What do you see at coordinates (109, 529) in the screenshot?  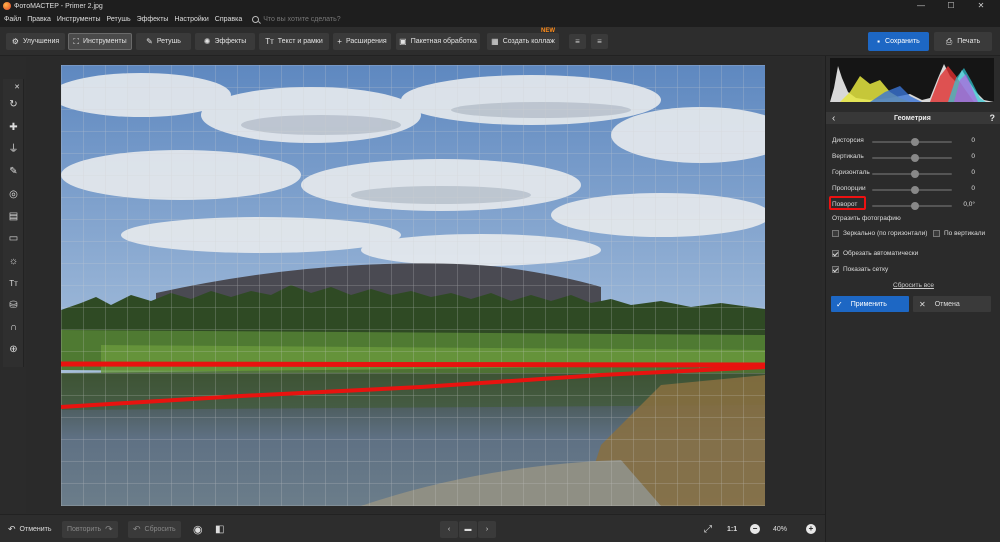 I see `redo-icon: ↷` at bounding box center [109, 529].